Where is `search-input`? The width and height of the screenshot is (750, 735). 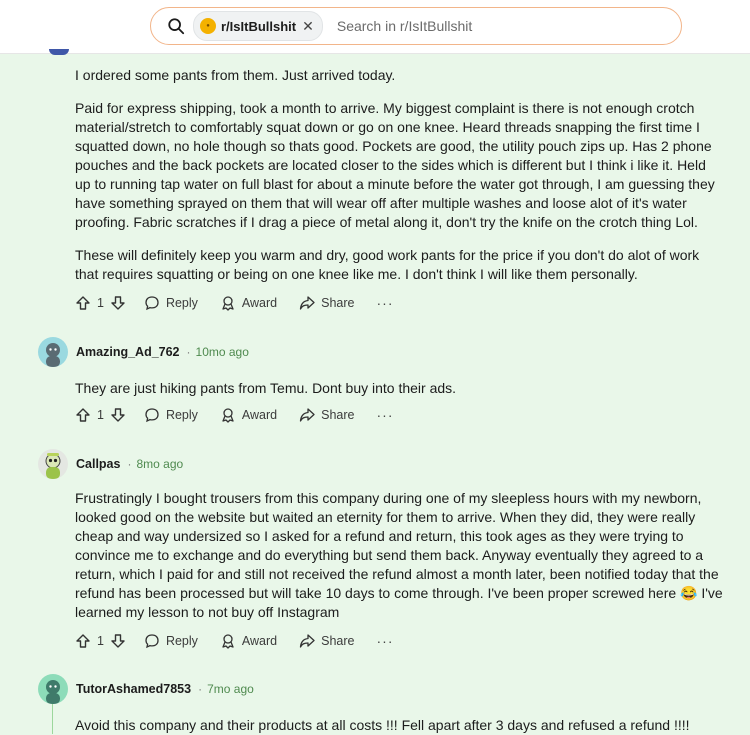
search-input is located at coordinates (496, 26).